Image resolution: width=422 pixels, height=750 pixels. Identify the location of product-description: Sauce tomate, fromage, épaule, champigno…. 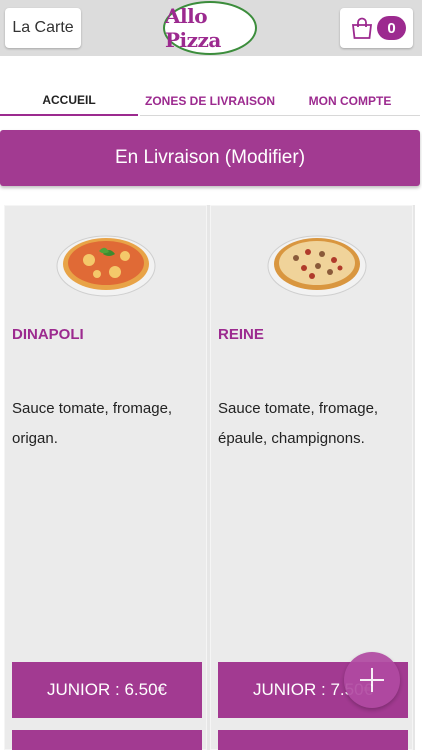
(298, 423).